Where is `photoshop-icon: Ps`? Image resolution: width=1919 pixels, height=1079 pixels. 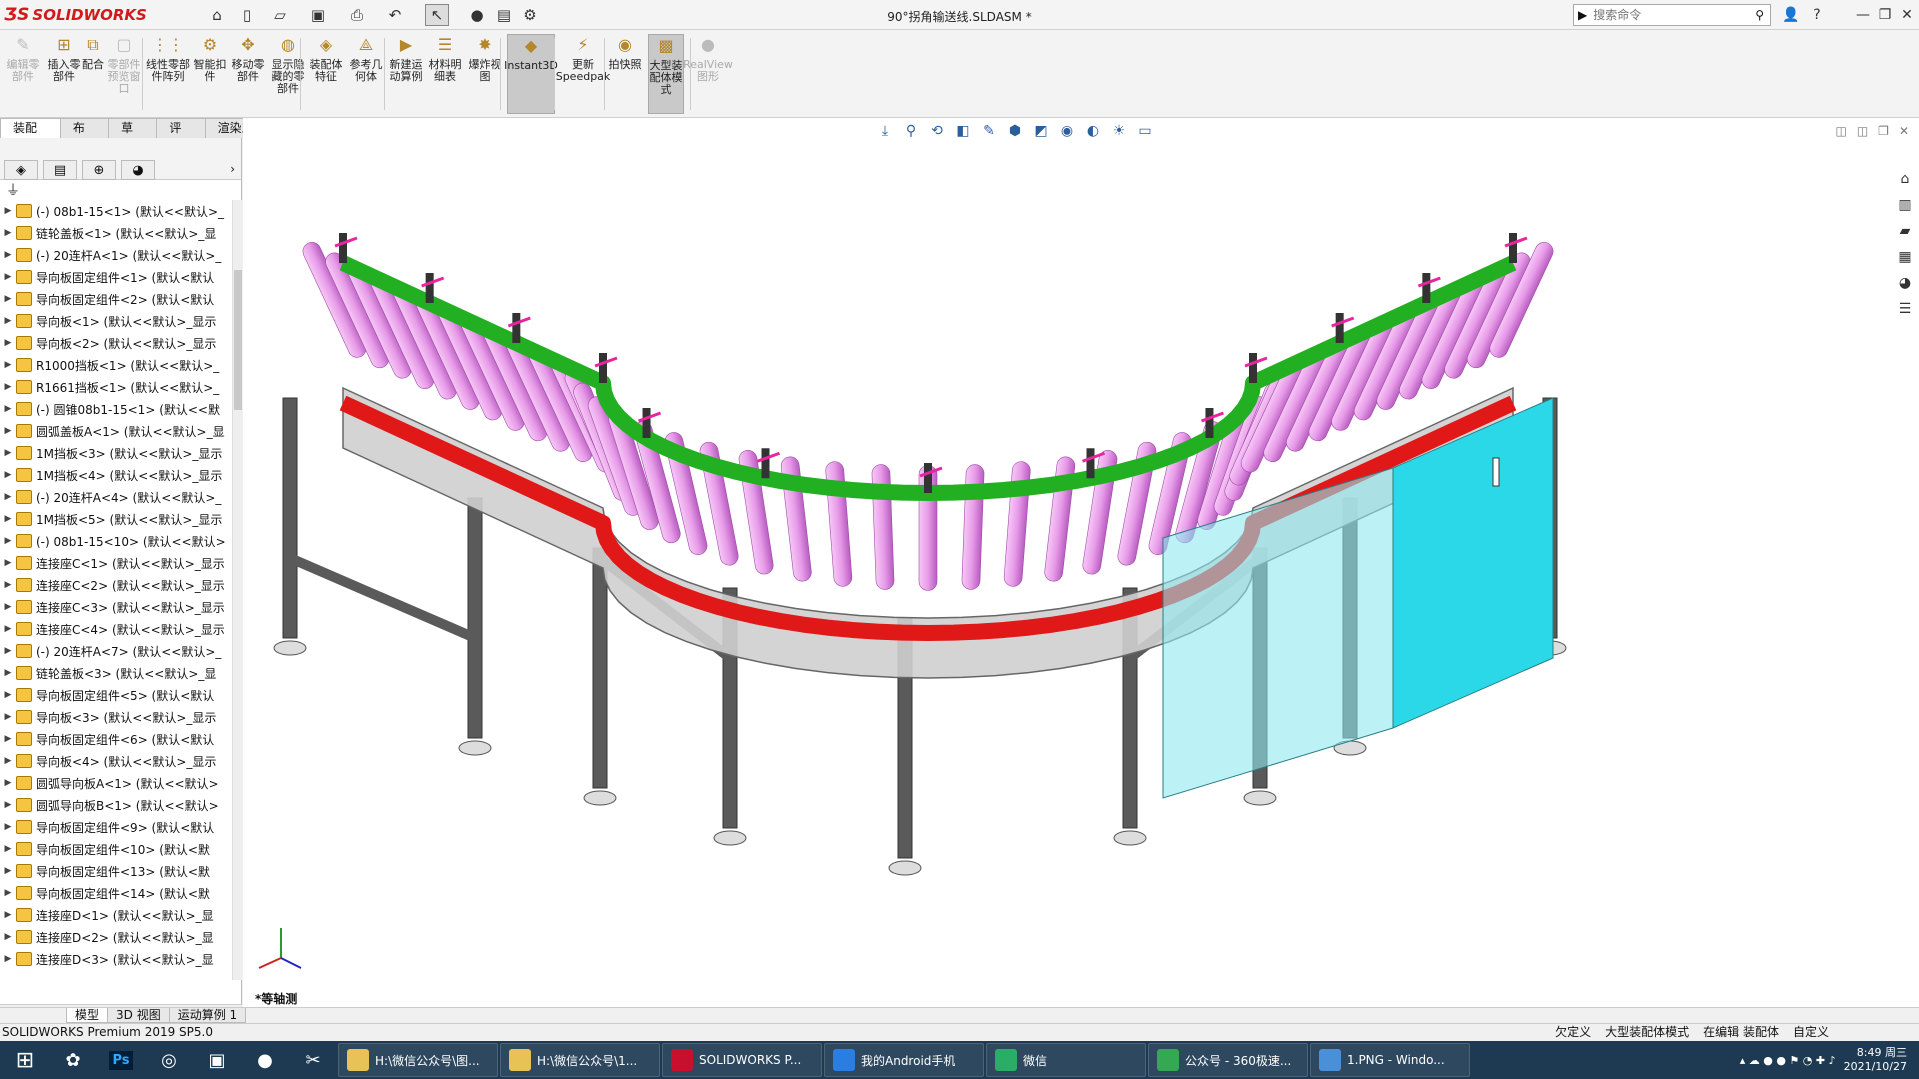 photoshop-icon: Ps is located at coordinates (121, 1060).